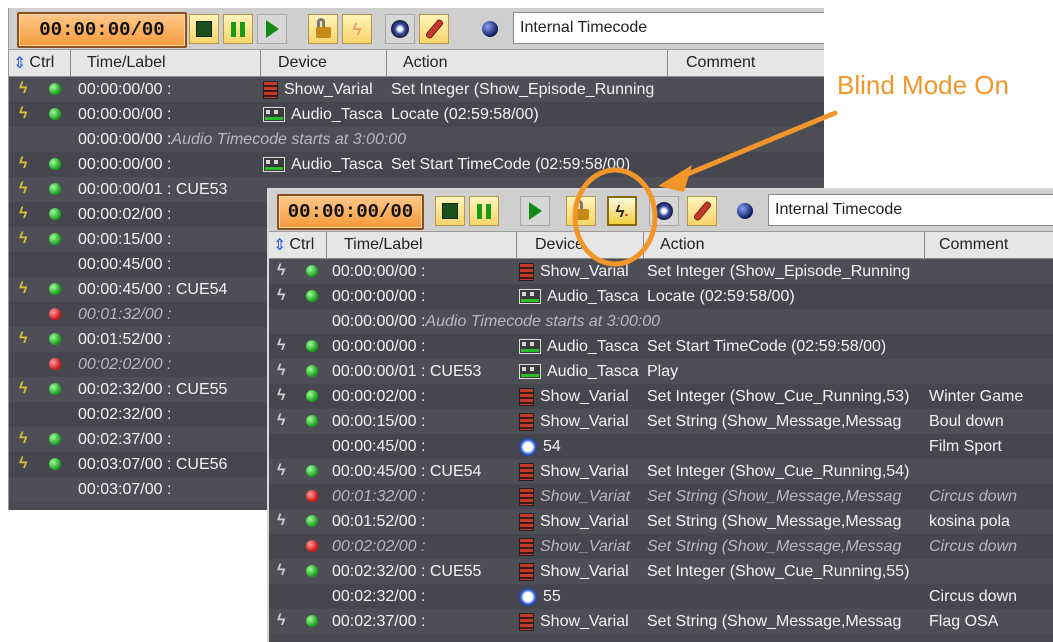 Image resolution: width=1053 pixels, height=642 pixels. I want to click on annotation-arrow, so click(705, 188).